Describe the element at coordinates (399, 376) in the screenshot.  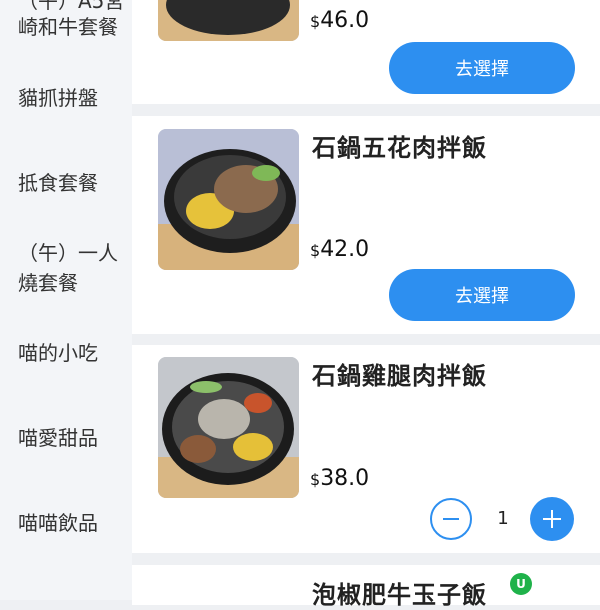
I see `dish-name: 石鍋雞腿肉拌飯` at that location.